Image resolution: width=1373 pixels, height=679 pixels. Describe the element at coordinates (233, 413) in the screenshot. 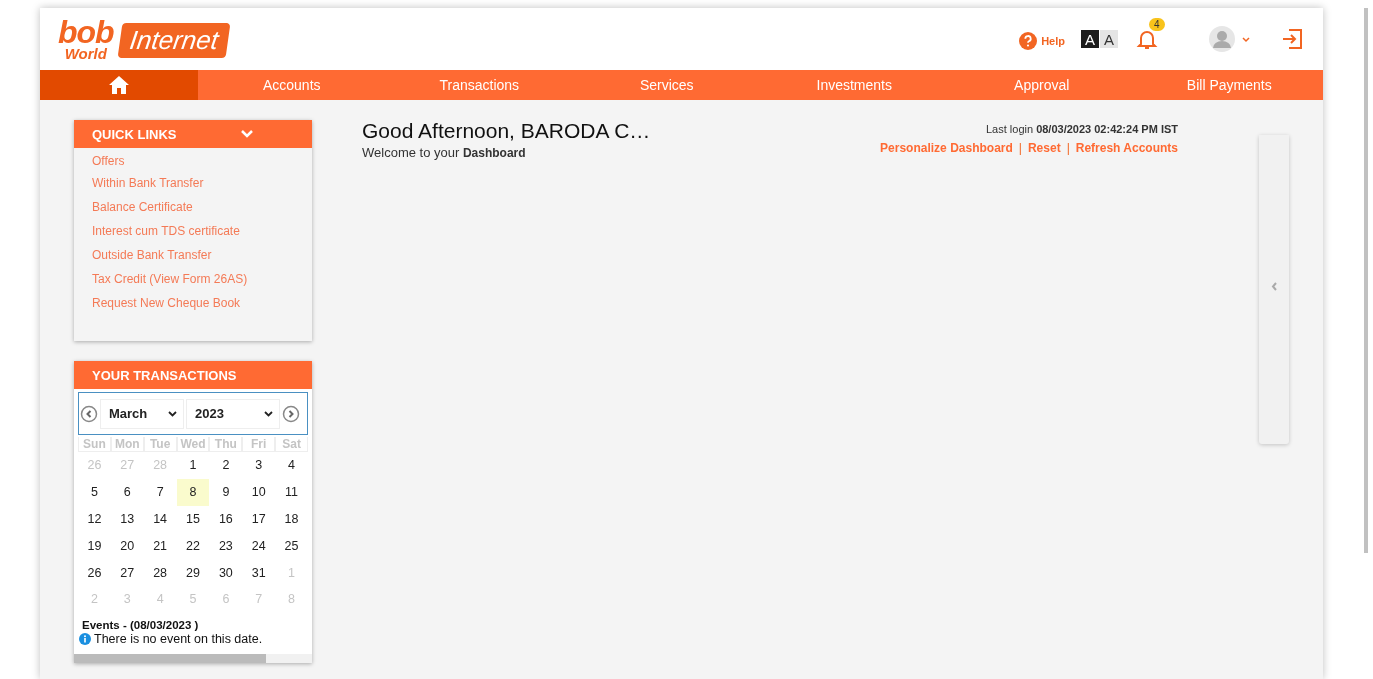

I see `year-select: 2023` at that location.